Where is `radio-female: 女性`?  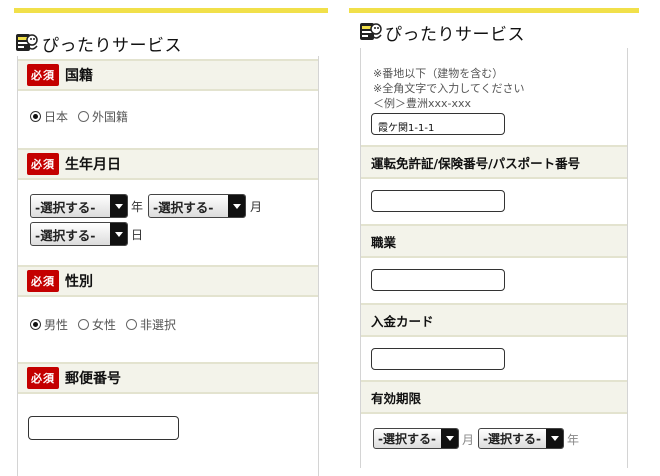 radio-female: 女性 is located at coordinates (97, 324).